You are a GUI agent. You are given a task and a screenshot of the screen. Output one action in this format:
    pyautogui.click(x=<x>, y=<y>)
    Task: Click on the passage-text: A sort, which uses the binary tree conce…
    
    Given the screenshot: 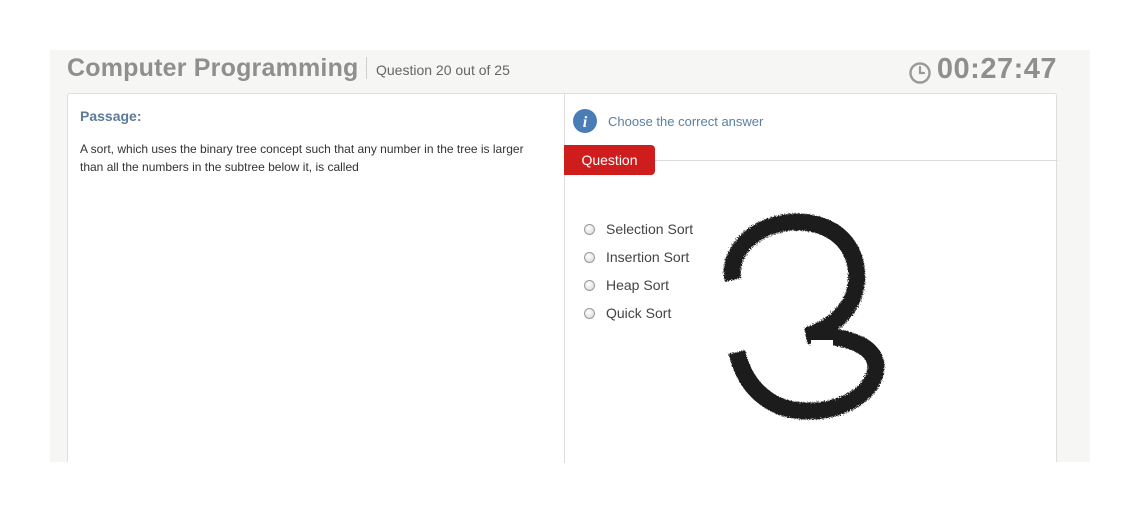 What is the action you would take?
    pyautogui.click(x=302, y=158)
    